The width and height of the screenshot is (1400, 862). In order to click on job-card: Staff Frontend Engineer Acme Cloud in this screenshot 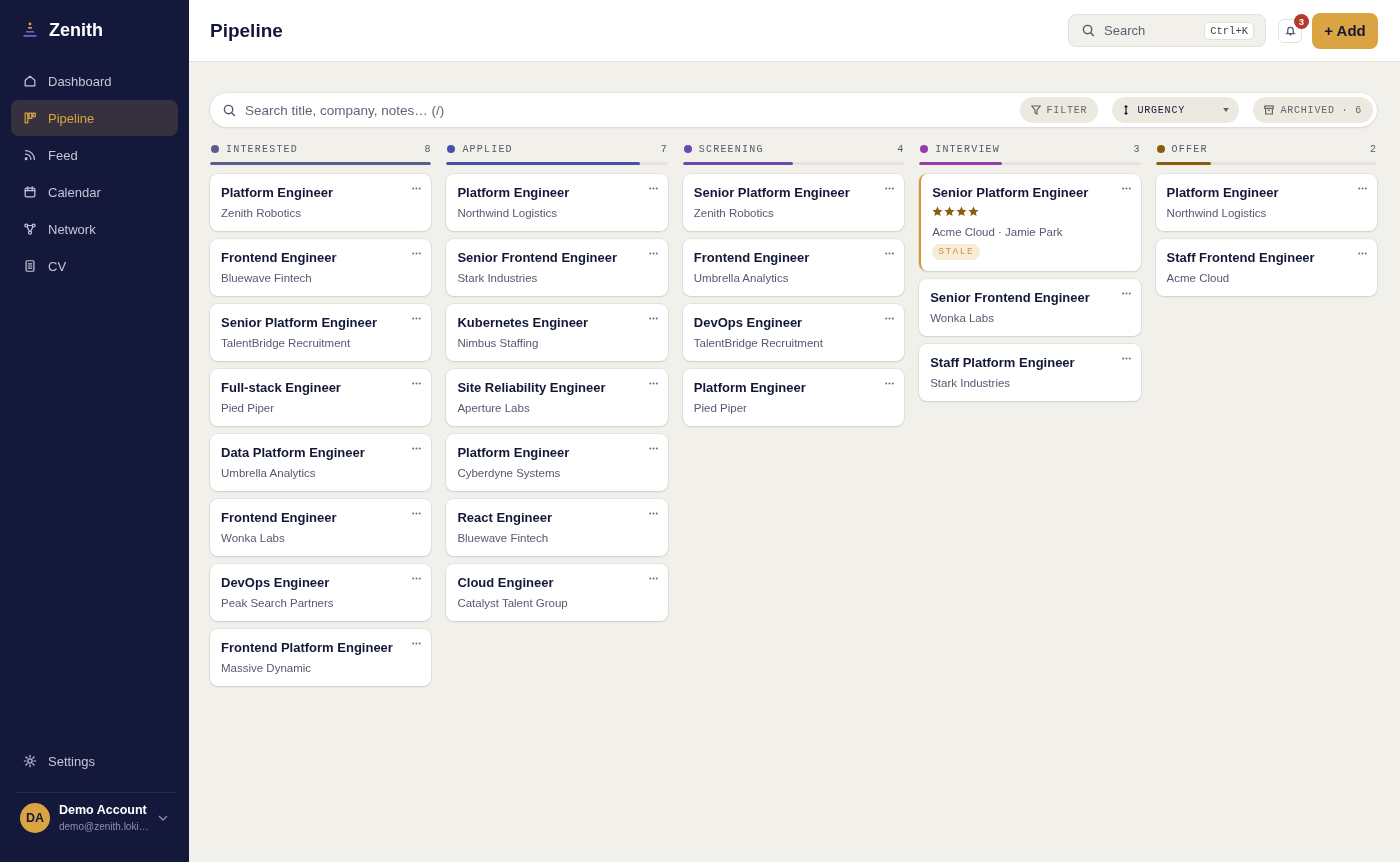, I will do `click(1266, 267)`.